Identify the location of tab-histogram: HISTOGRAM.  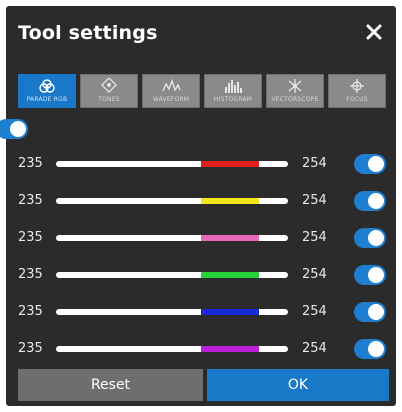
(233, 91).